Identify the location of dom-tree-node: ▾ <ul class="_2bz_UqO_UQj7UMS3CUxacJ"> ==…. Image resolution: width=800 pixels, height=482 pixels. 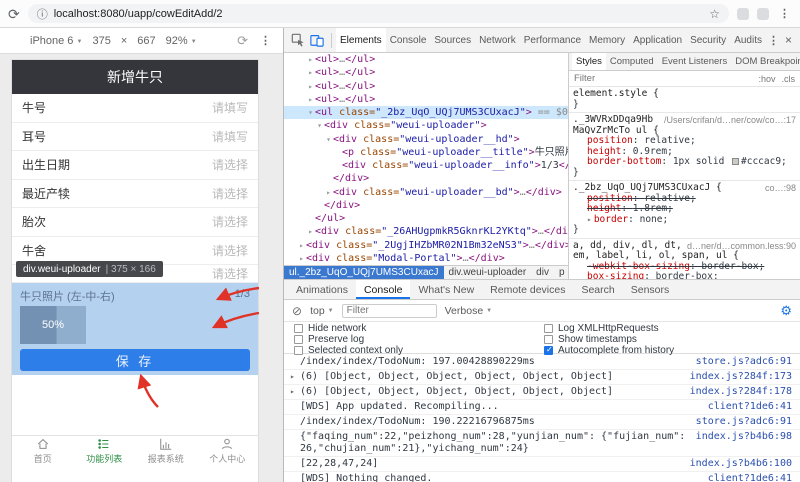
(426, 113).